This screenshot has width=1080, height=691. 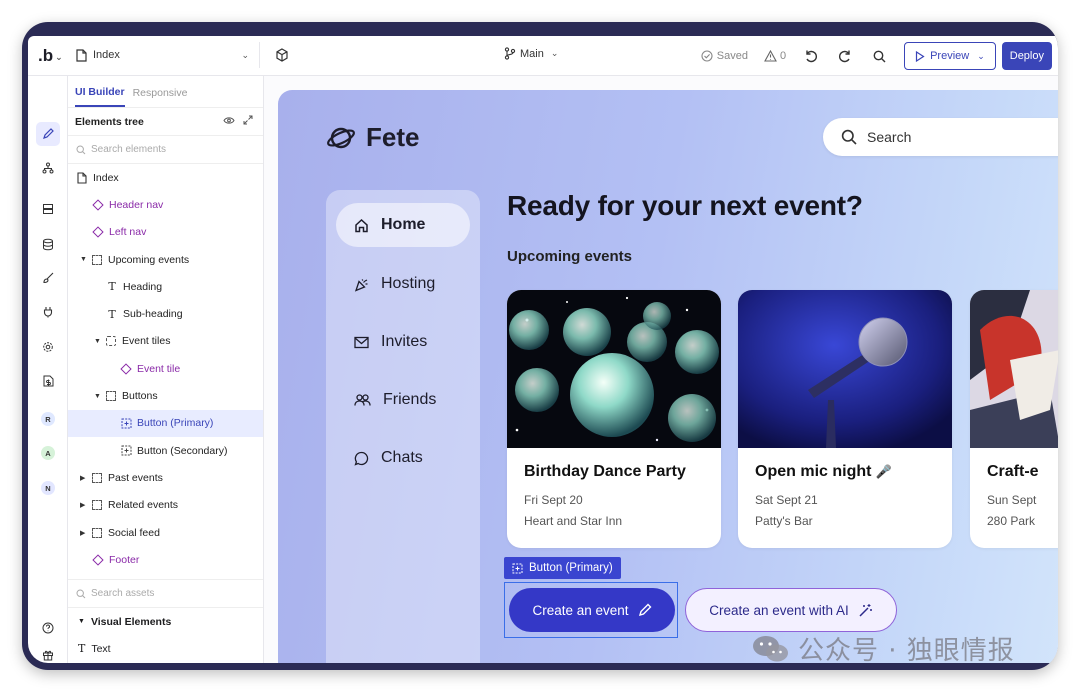 What do you see at coordinates (403, 225) in the screenshot?
I see `nav-home: Home` at bounding box center [403, 225].